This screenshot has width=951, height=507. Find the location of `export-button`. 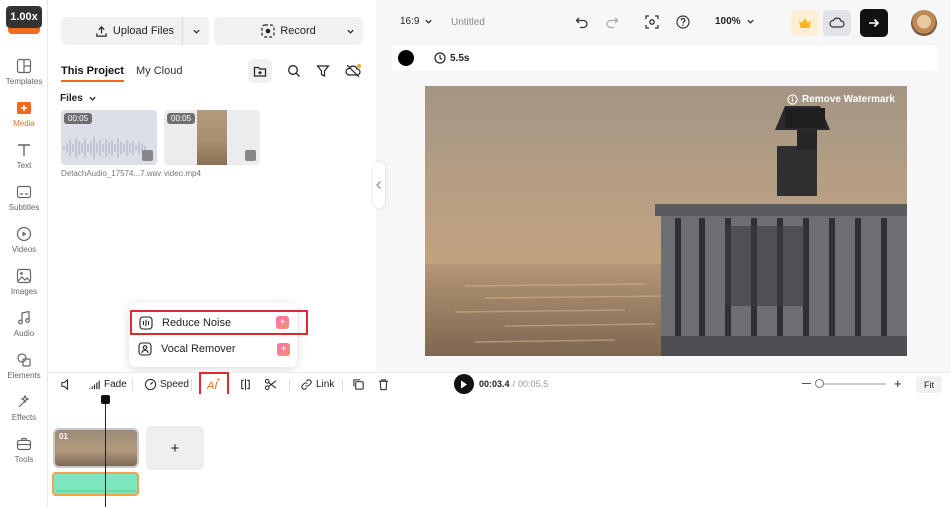

export-button is located at coordinates (874, 23).